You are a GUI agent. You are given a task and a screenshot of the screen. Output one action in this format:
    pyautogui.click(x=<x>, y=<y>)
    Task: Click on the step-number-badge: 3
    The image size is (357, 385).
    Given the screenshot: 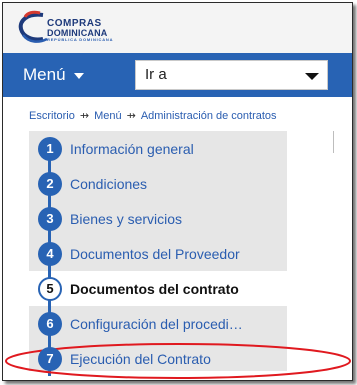 What is the action you would take?
    pyautogui.click(x=50, y=218)
    